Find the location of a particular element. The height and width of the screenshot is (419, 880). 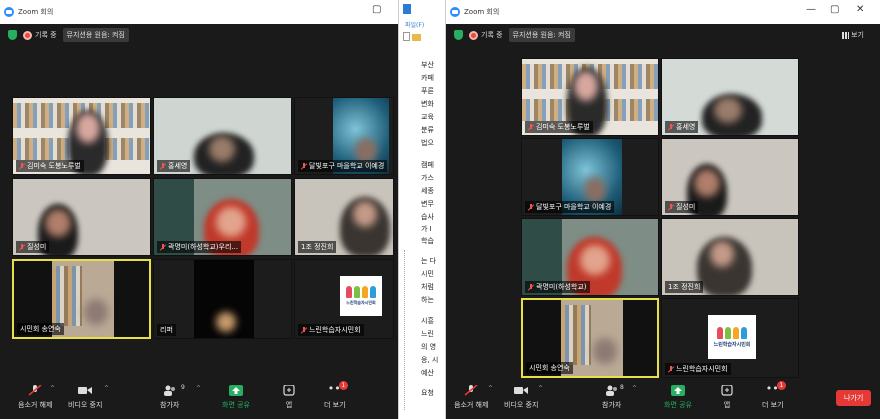

doc-text-line: 느린 is located at coordinates (427, 334).